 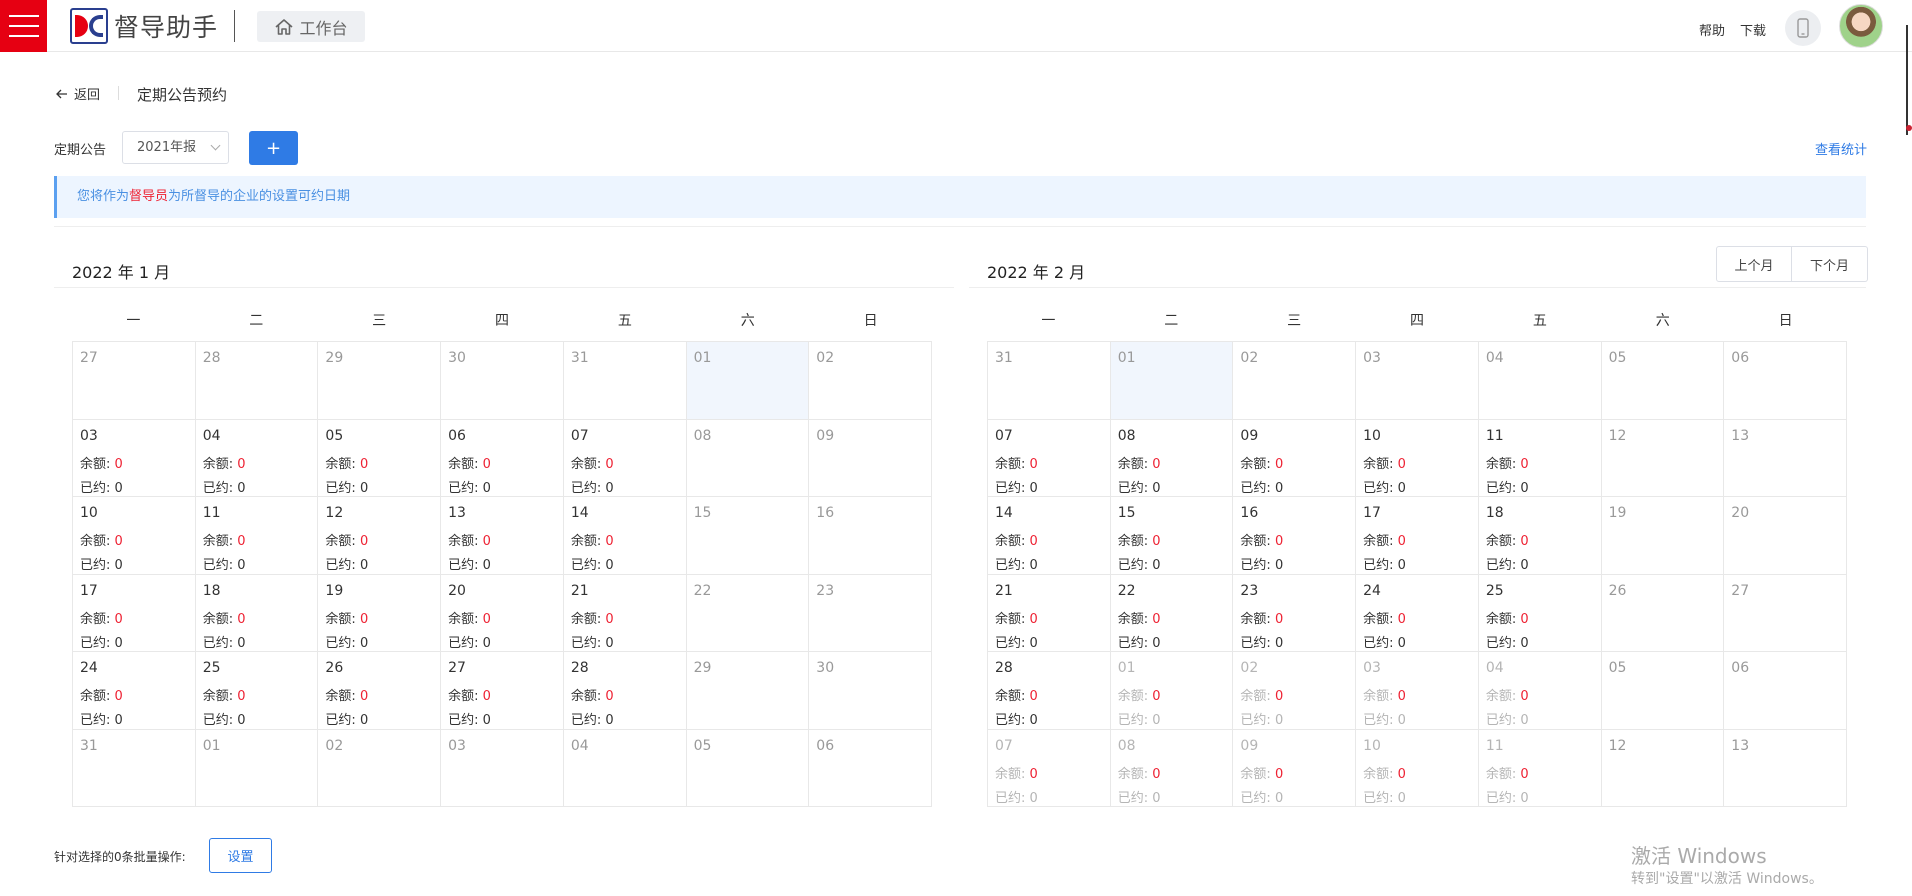 I want to click on help-link: 帮助, so click(x=1712, y=29).